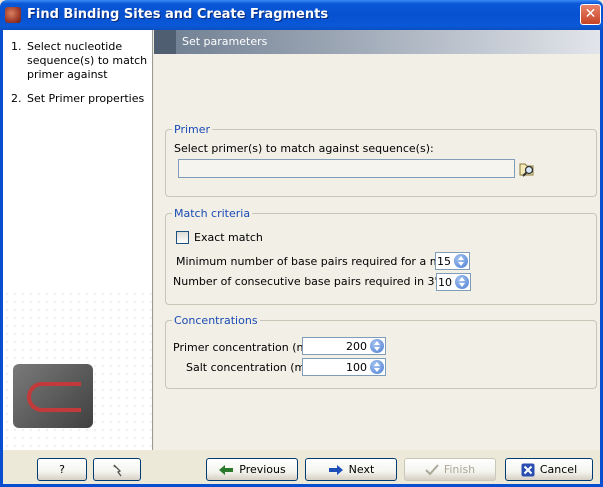 The width and height of the screenshot is (603, 487). I want to click on step-number: 1., so click(16, 46).